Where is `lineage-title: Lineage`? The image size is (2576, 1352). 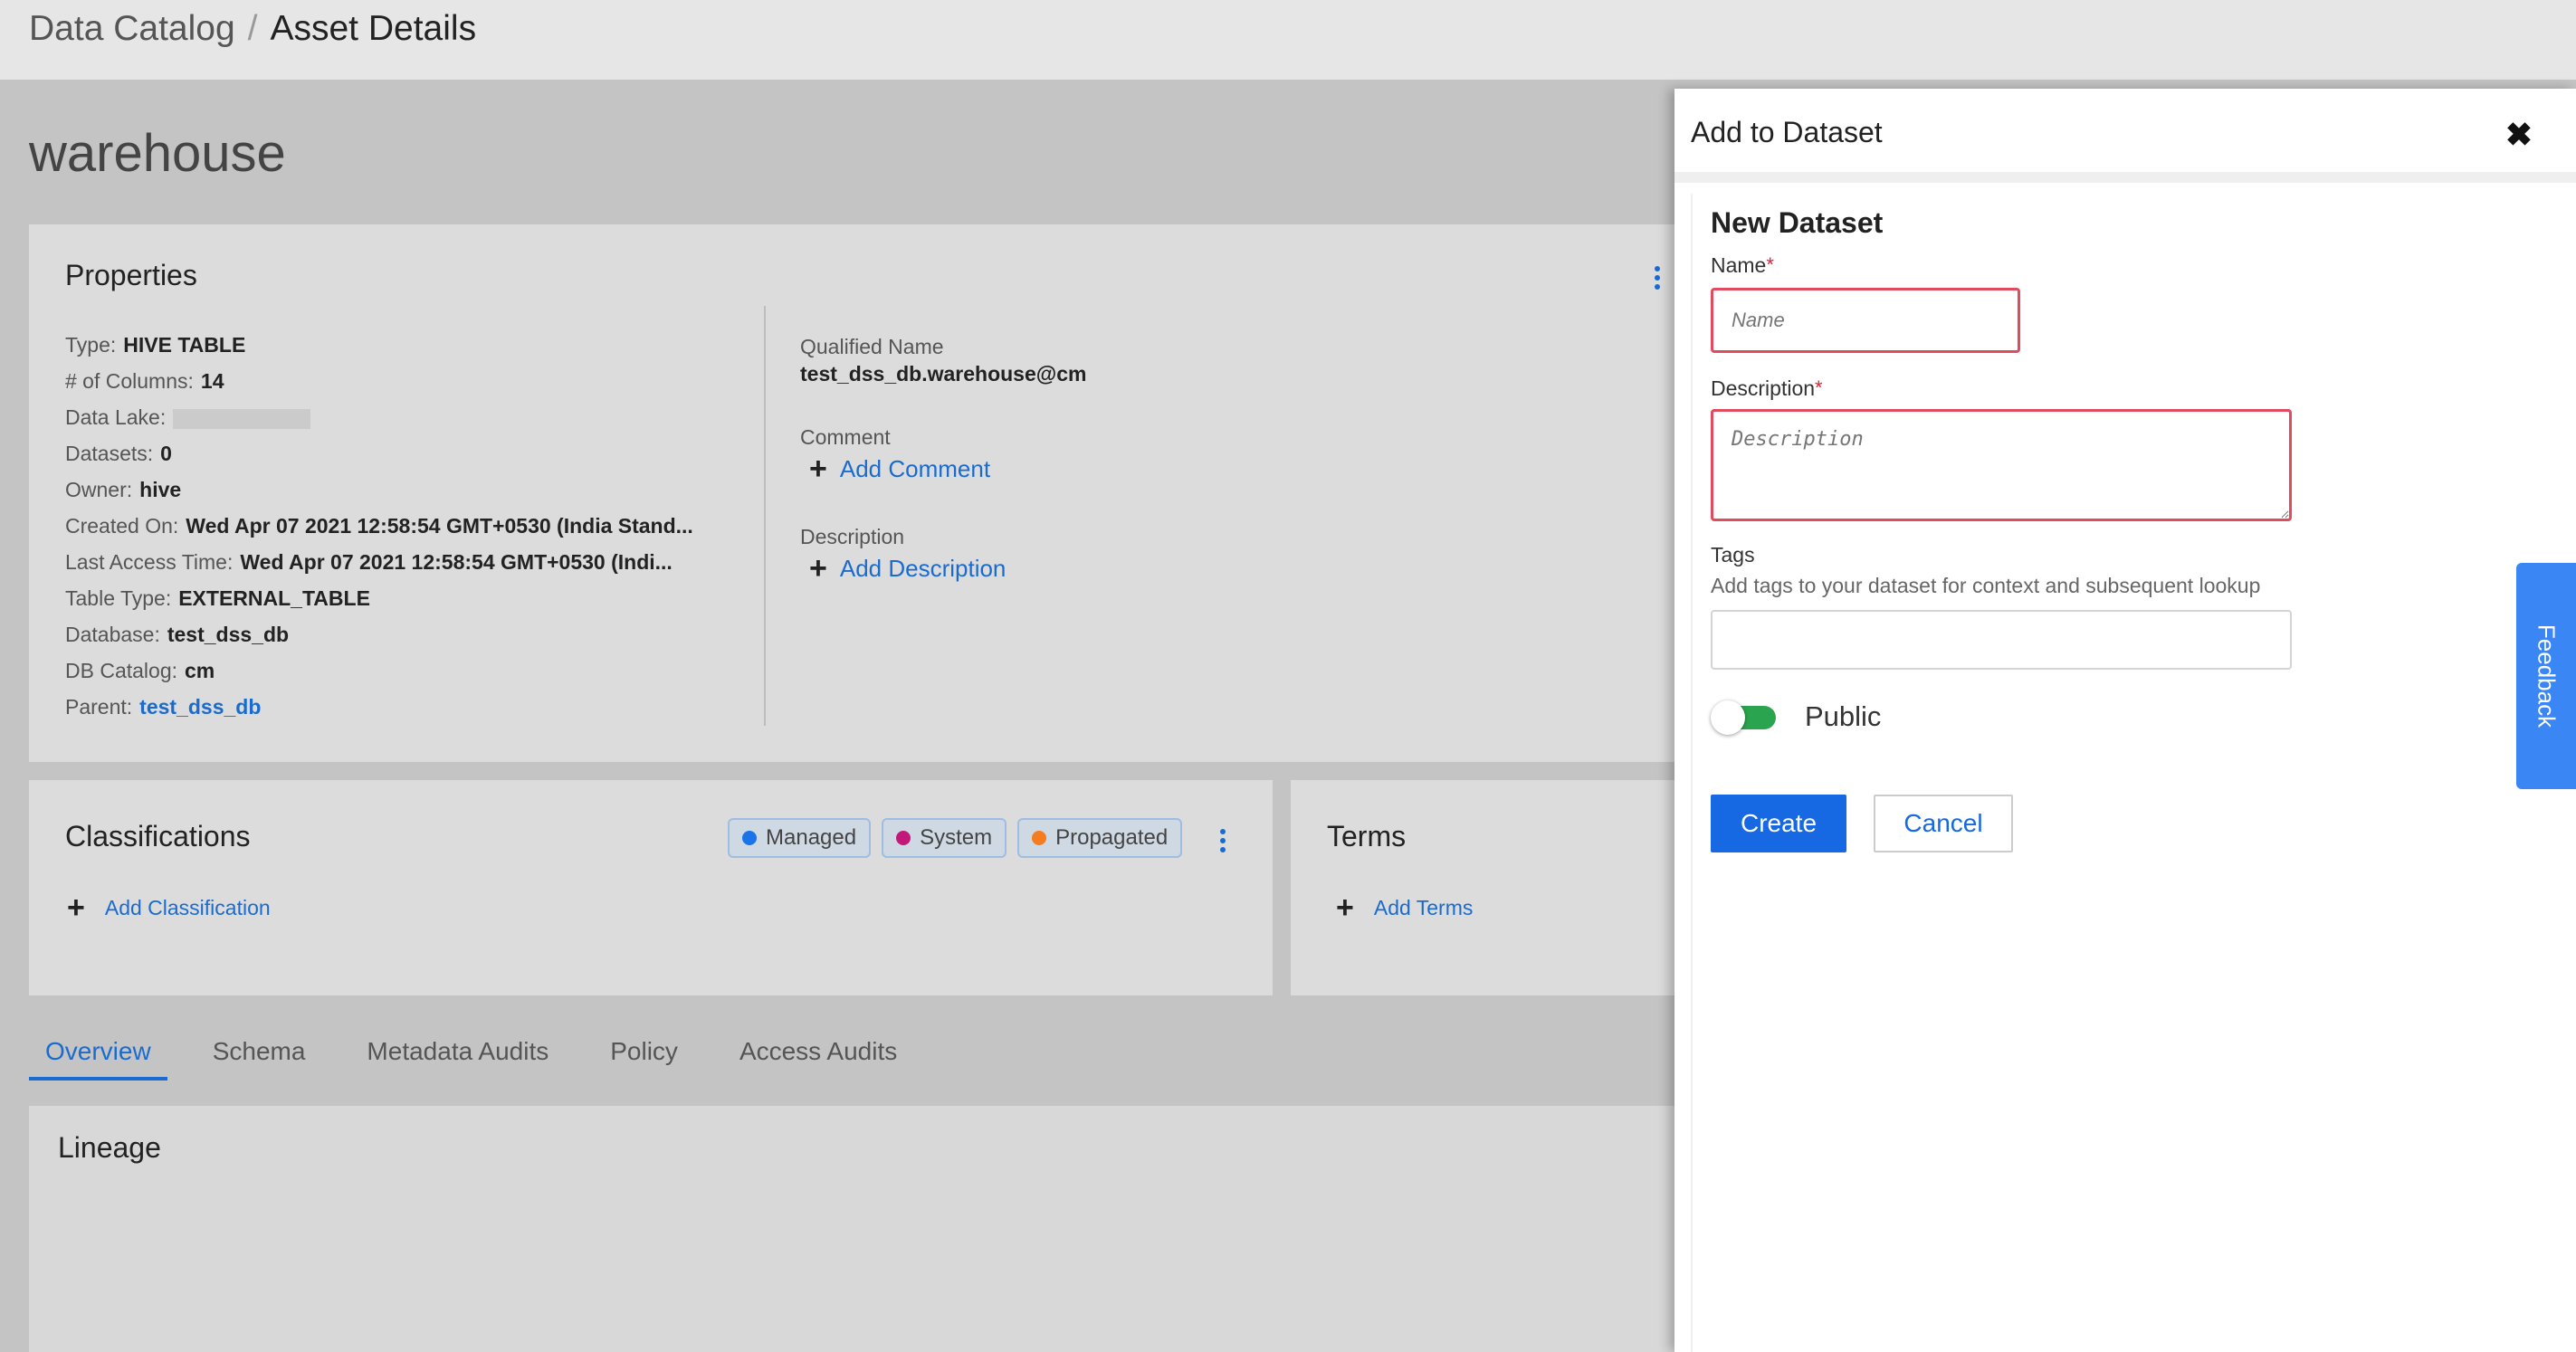
lineage-title: Lineage is located at coordinates (109, 1147).